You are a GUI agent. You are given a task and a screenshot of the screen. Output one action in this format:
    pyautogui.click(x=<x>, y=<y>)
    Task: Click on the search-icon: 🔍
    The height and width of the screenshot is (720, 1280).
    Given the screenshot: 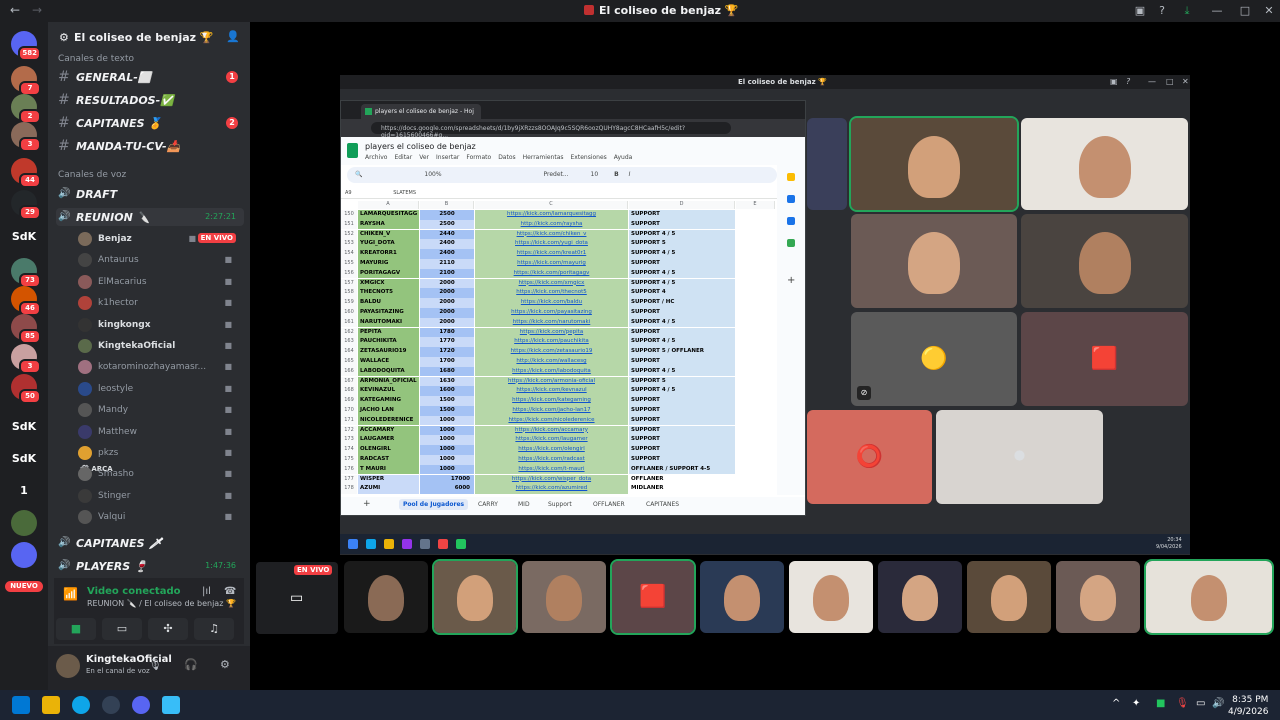 What is the action you would take?
    pyautogui.click(x=358, y=174)
    